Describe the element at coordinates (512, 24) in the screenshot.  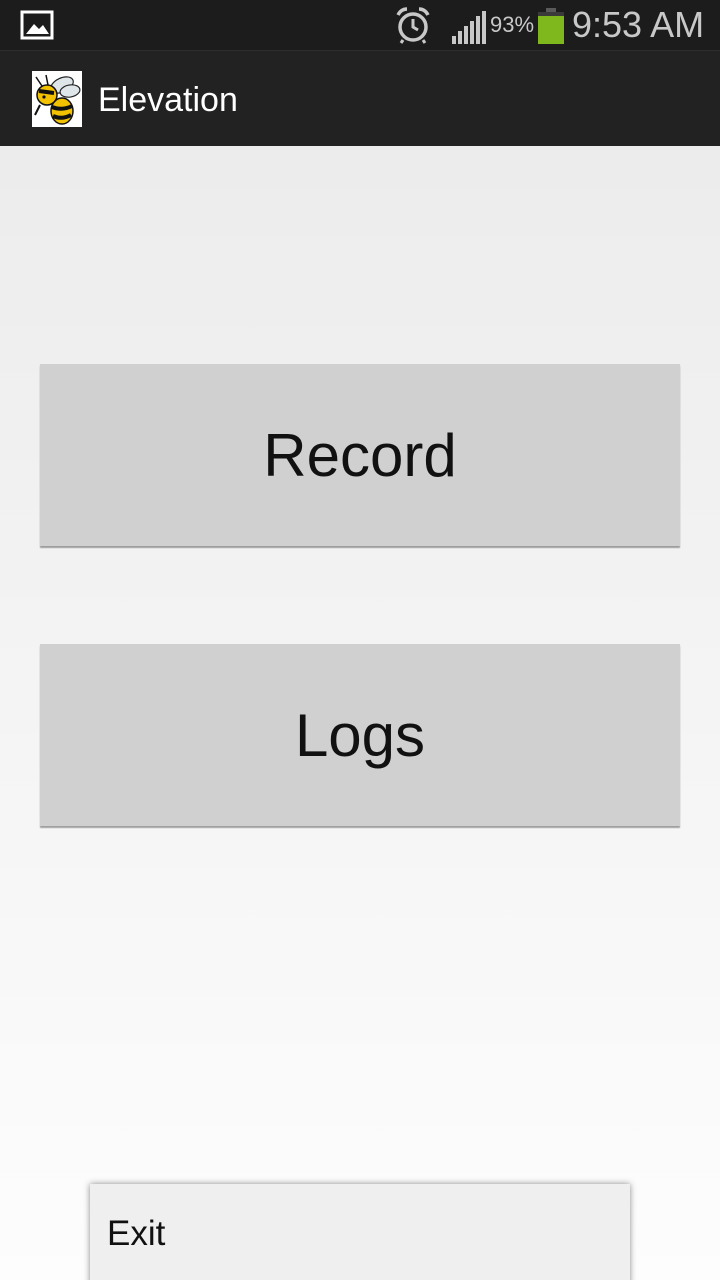
I see `battery-percent: 93%` at that location.